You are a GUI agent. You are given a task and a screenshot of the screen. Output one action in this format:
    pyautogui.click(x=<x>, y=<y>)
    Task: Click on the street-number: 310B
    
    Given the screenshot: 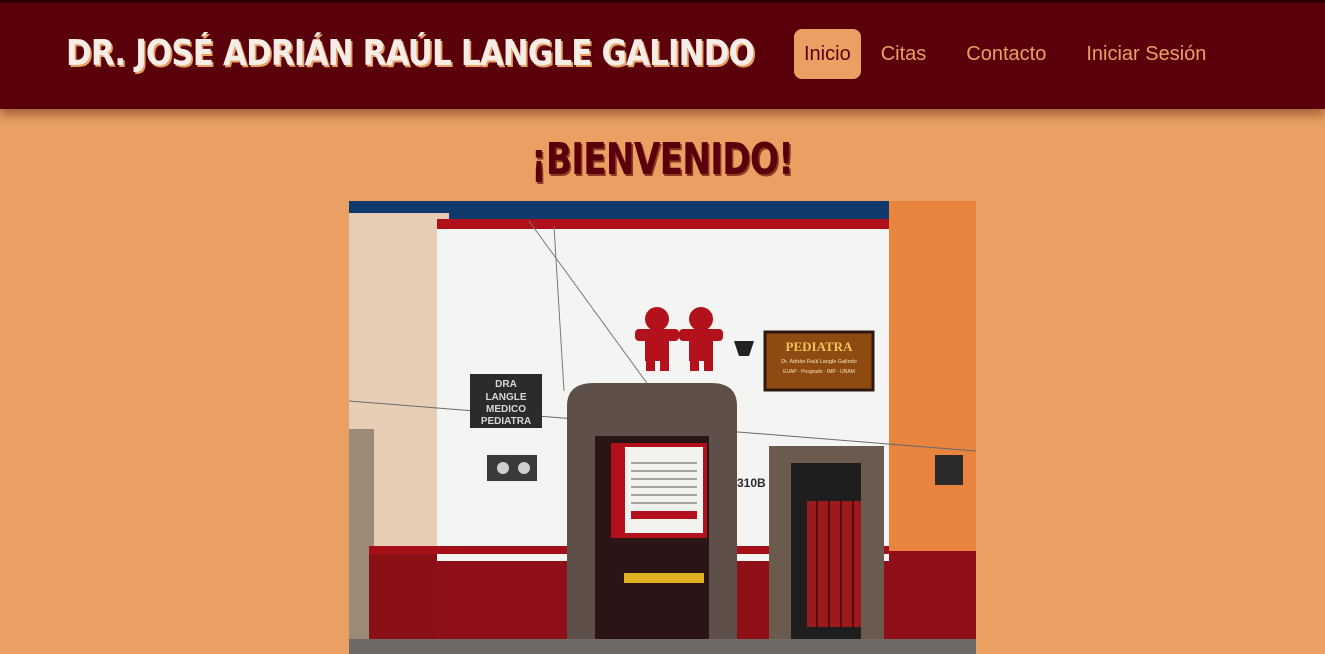 What is the action you would take?
    pyautogui.click(x=751, y=483)
    